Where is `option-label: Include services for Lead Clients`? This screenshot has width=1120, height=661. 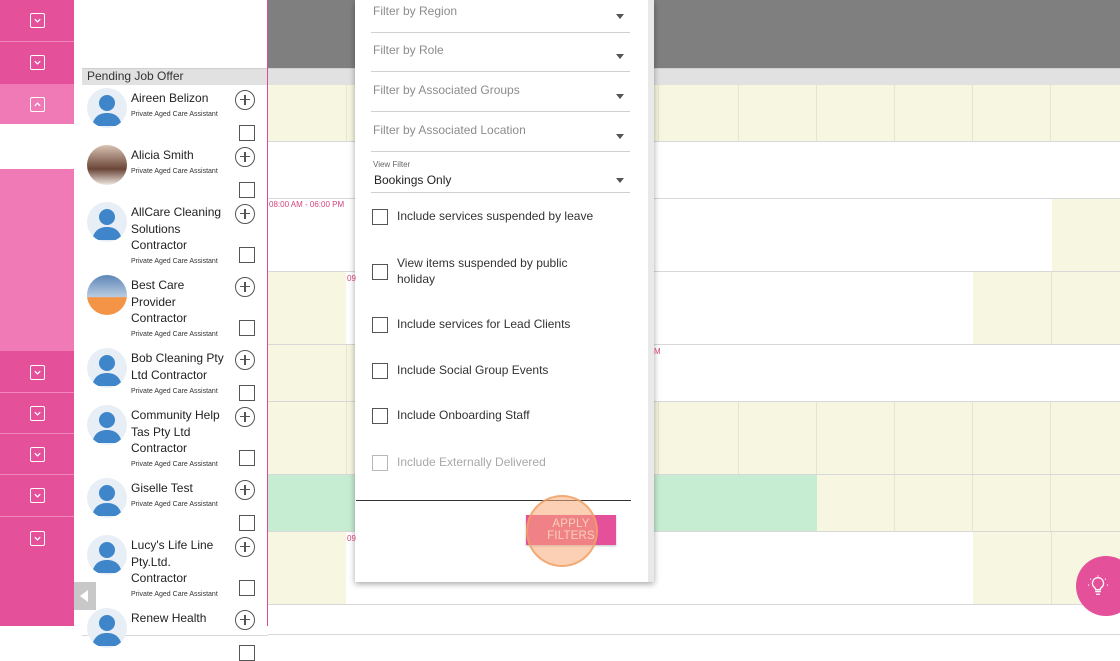
option-label: Include services for Lead Clients is located at coordinates (484, 324).